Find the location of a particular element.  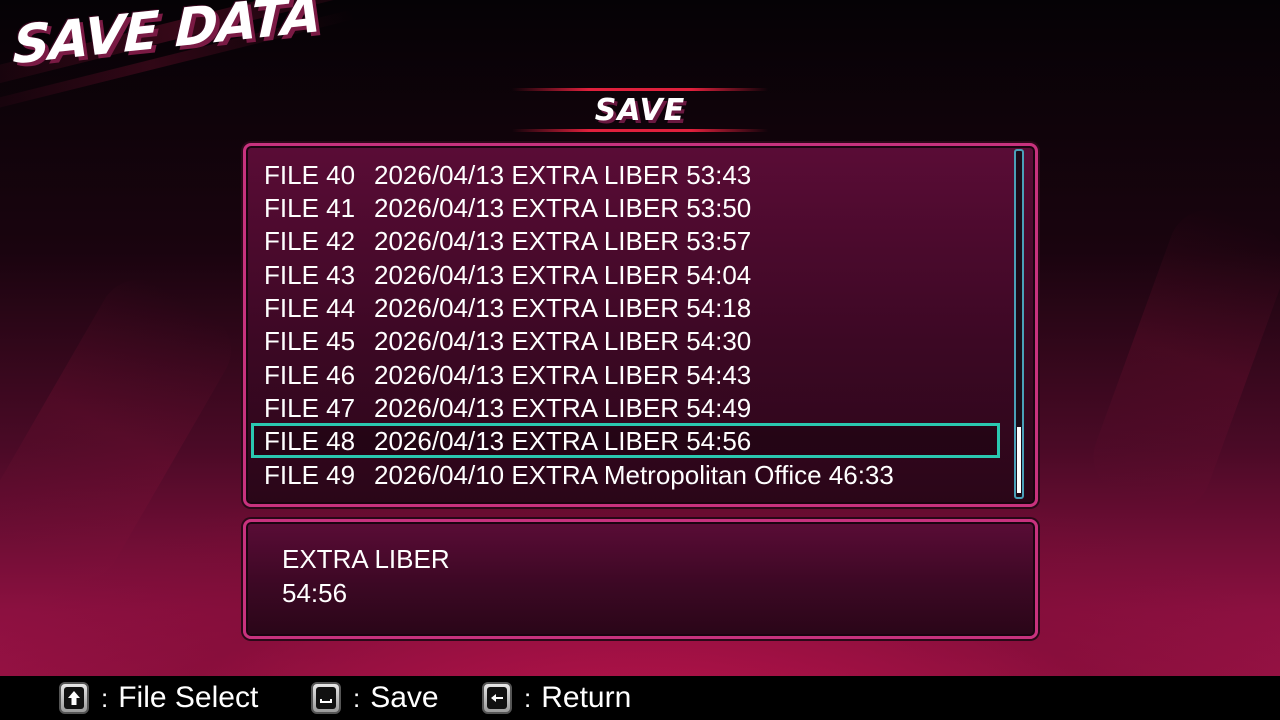

file-slot-name: FILE 46 is located at coordinates (310, 375).